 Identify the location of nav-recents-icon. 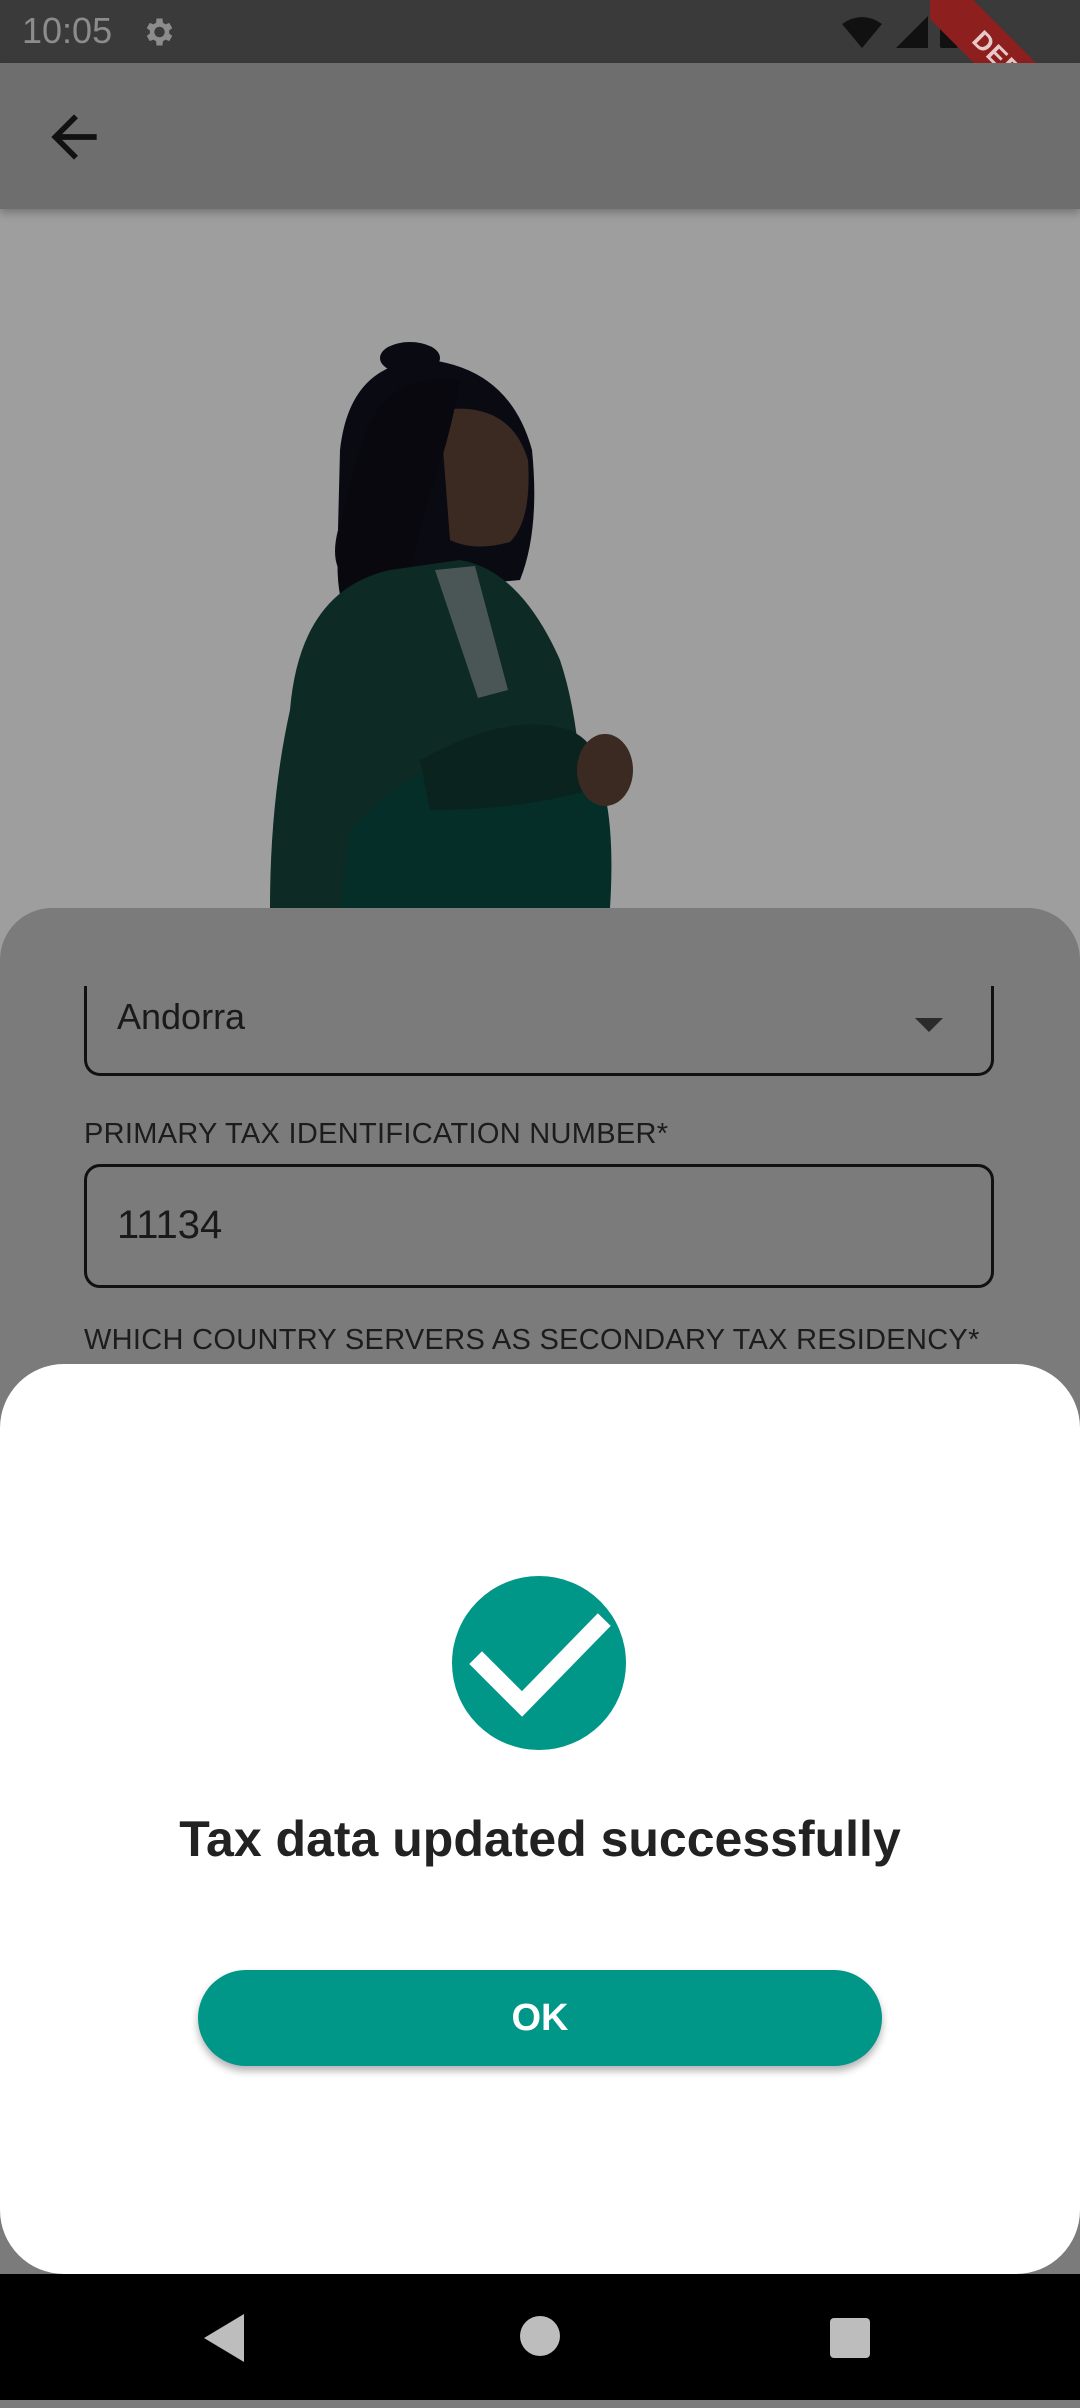
(850, 2338).